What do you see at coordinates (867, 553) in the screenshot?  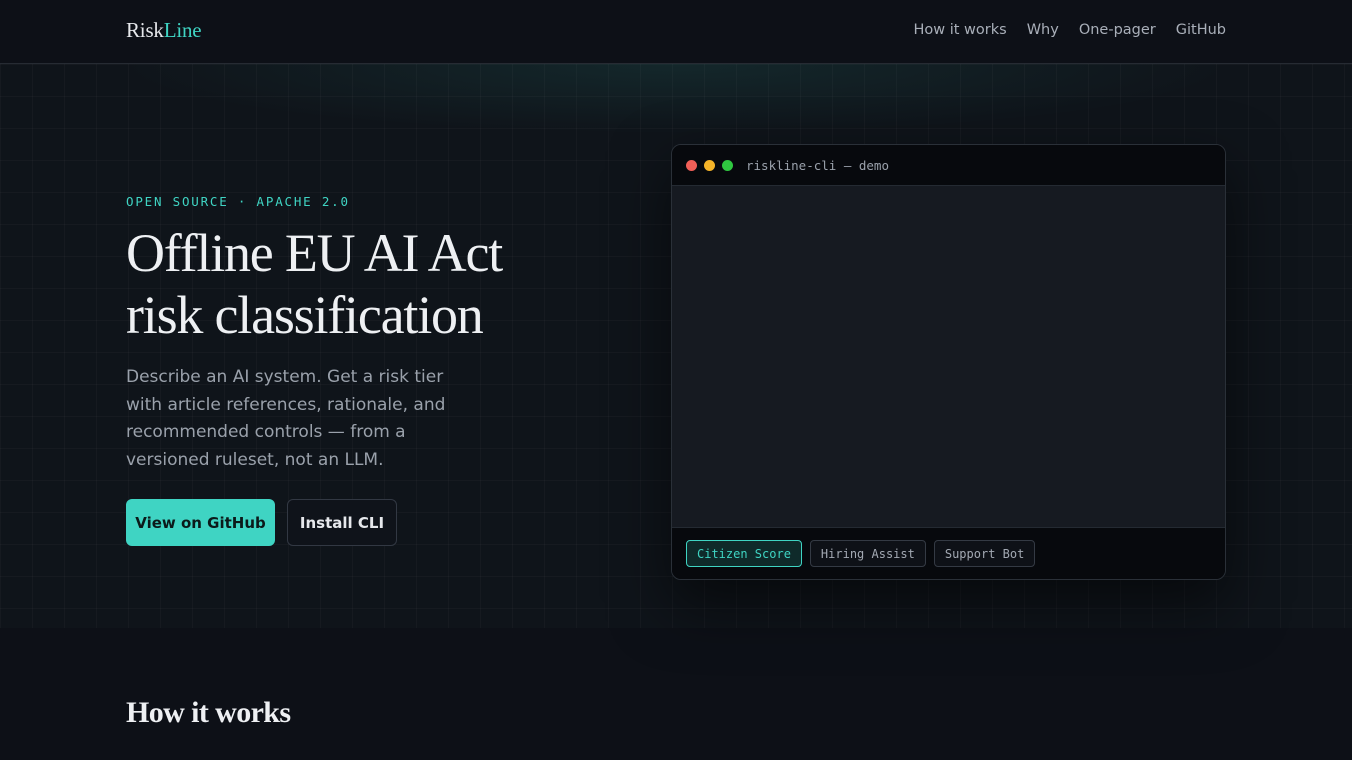 I see `scenario-tab-hiring-assist: Hiring Assist` at bounding box center [867, 553].